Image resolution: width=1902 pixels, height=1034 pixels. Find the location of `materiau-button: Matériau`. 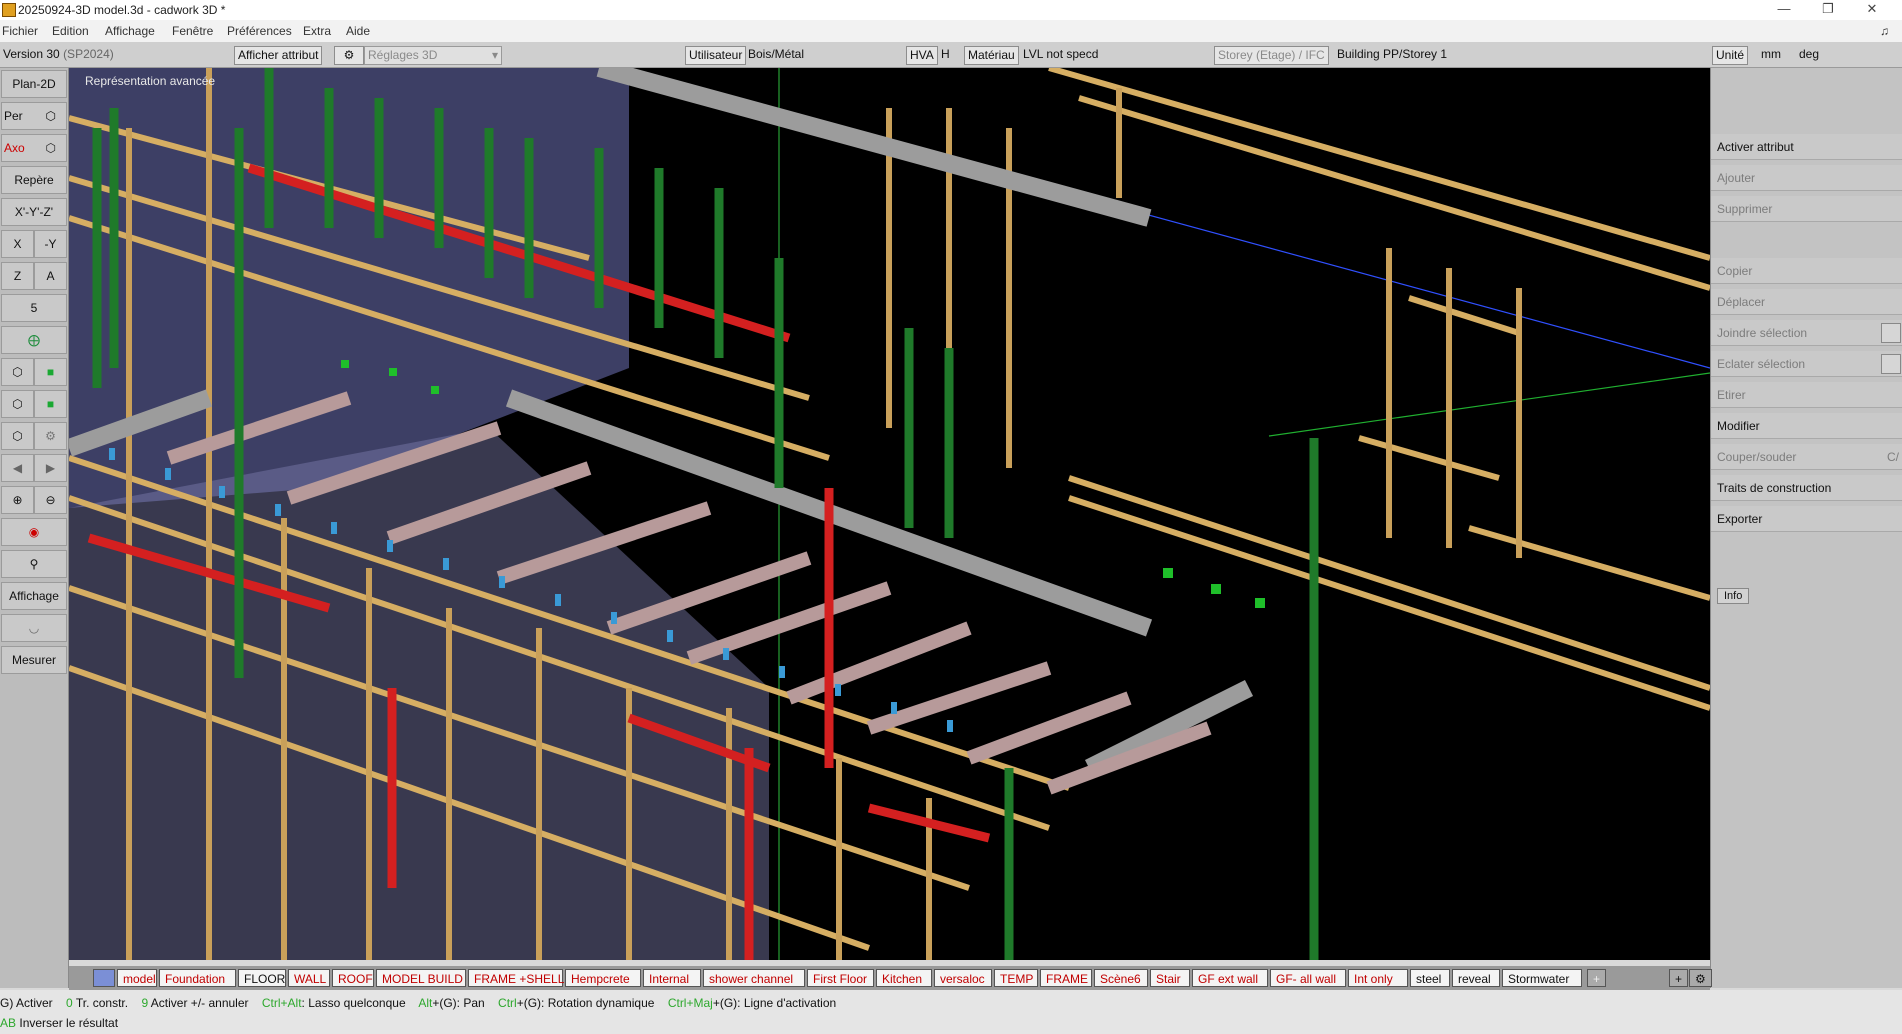

materiau-button: Matériau is located at coordinates (991, 55).